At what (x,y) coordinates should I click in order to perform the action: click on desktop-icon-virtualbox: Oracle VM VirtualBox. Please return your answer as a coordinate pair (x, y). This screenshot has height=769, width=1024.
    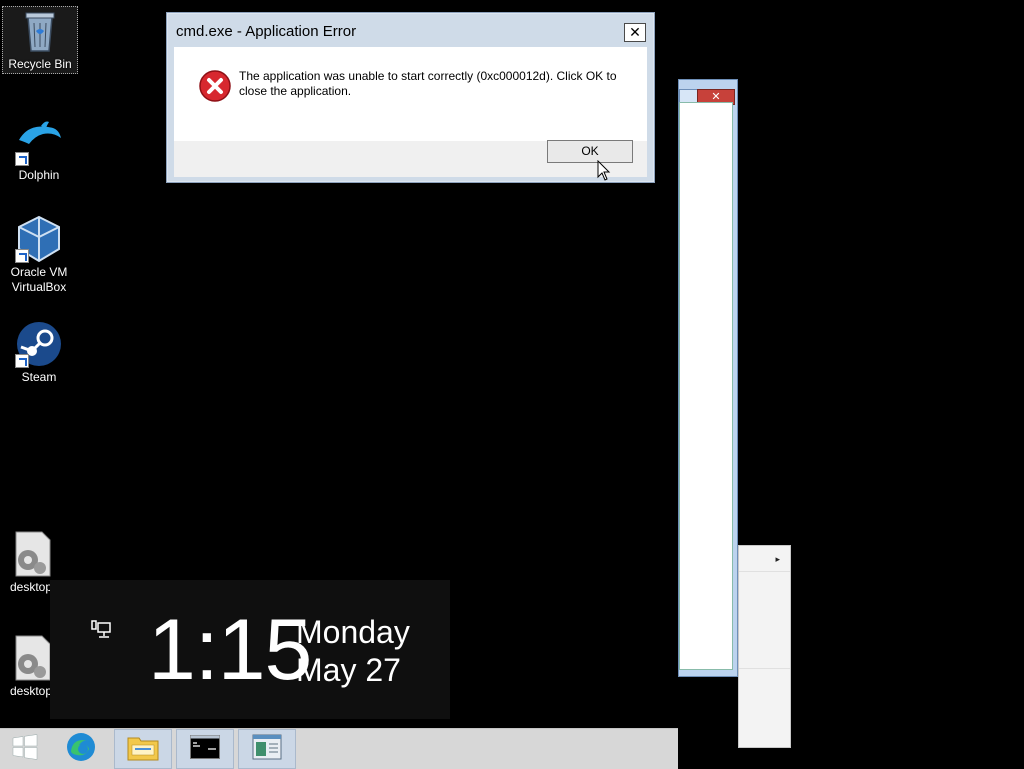
    Looking at the image, I should click on (39, 255).